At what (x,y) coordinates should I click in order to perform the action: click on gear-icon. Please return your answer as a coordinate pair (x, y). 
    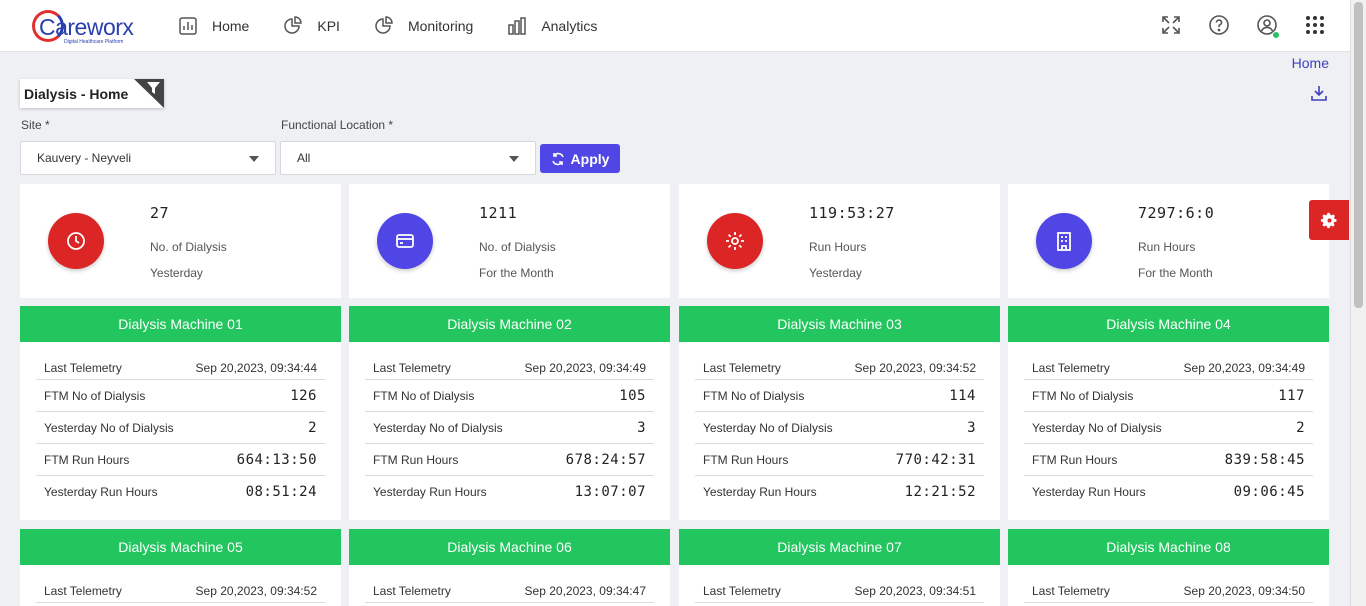
    Looking at the image, I should click on (735, 241).